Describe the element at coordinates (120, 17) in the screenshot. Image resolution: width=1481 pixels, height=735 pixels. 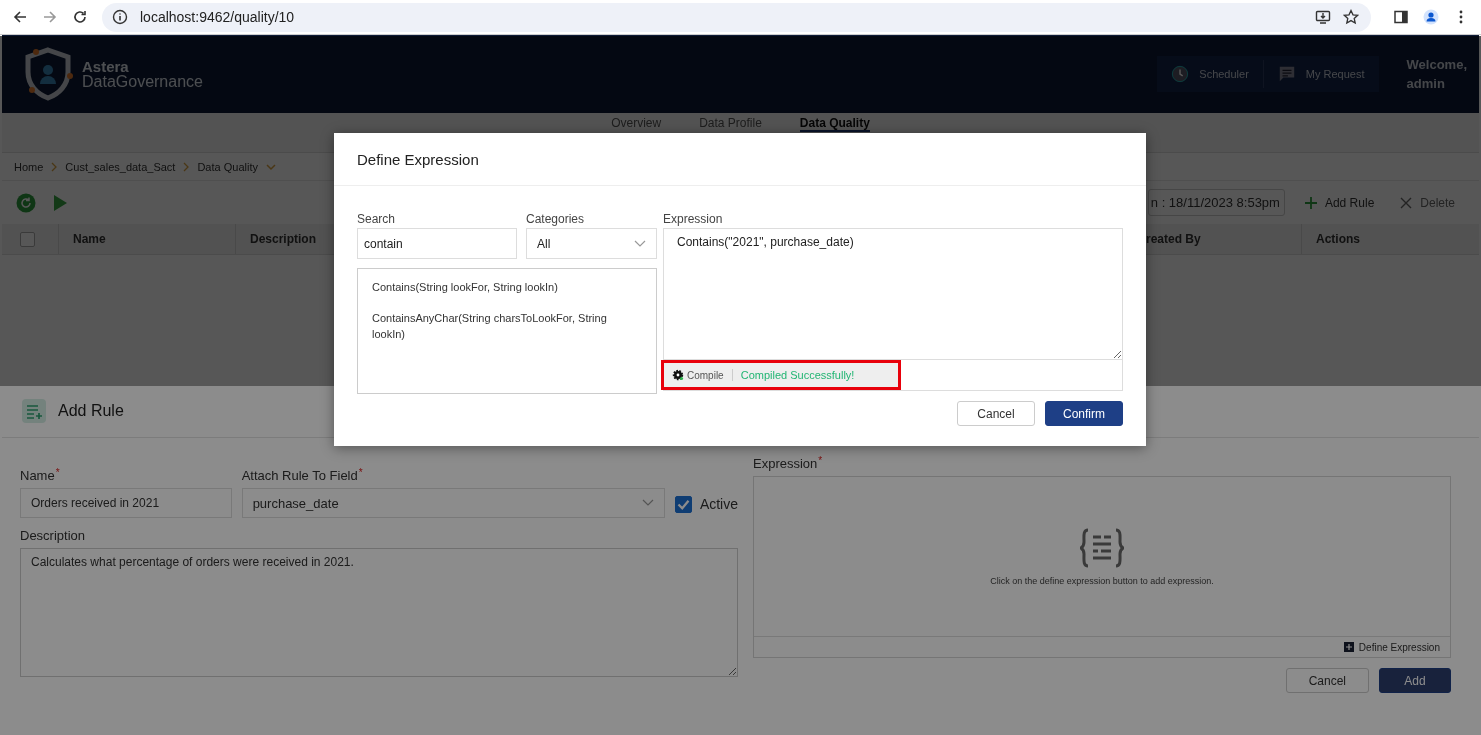
I see `info-icon` at that location.